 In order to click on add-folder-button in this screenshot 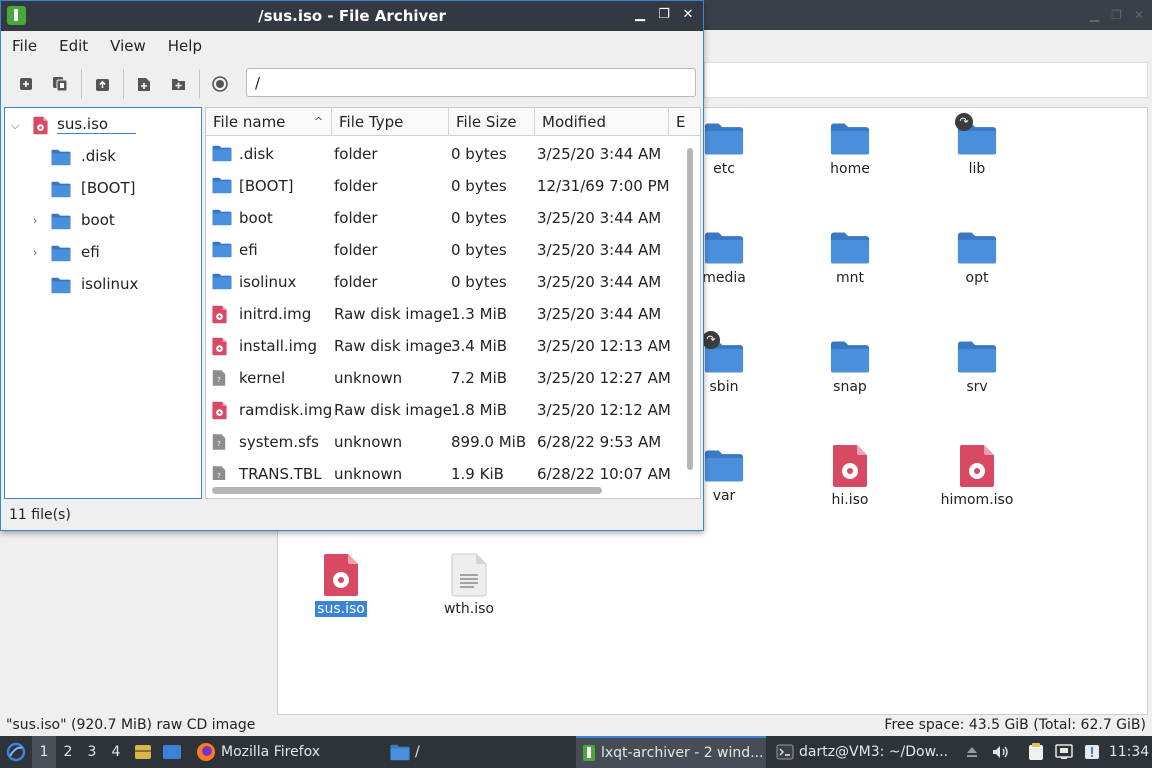, I will do `click(178, 84)`.